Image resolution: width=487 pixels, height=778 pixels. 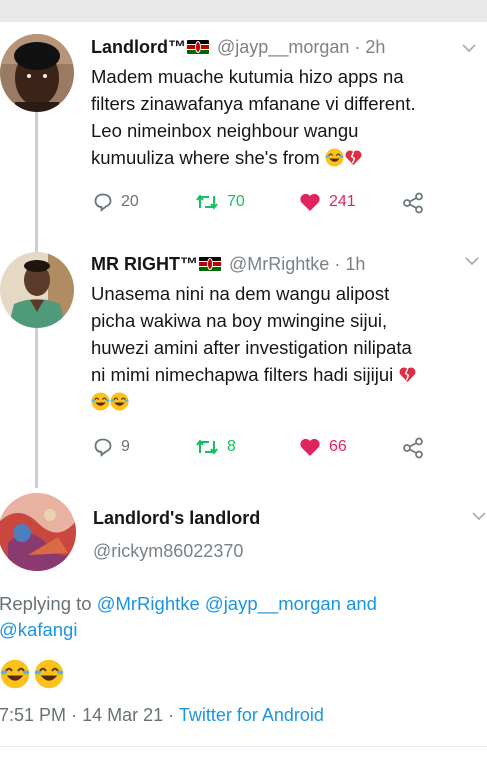 What do you see at coordinates (220, 202) in the screenshot?
I see `retweet-button: 70` at bounding box center [220, 202].